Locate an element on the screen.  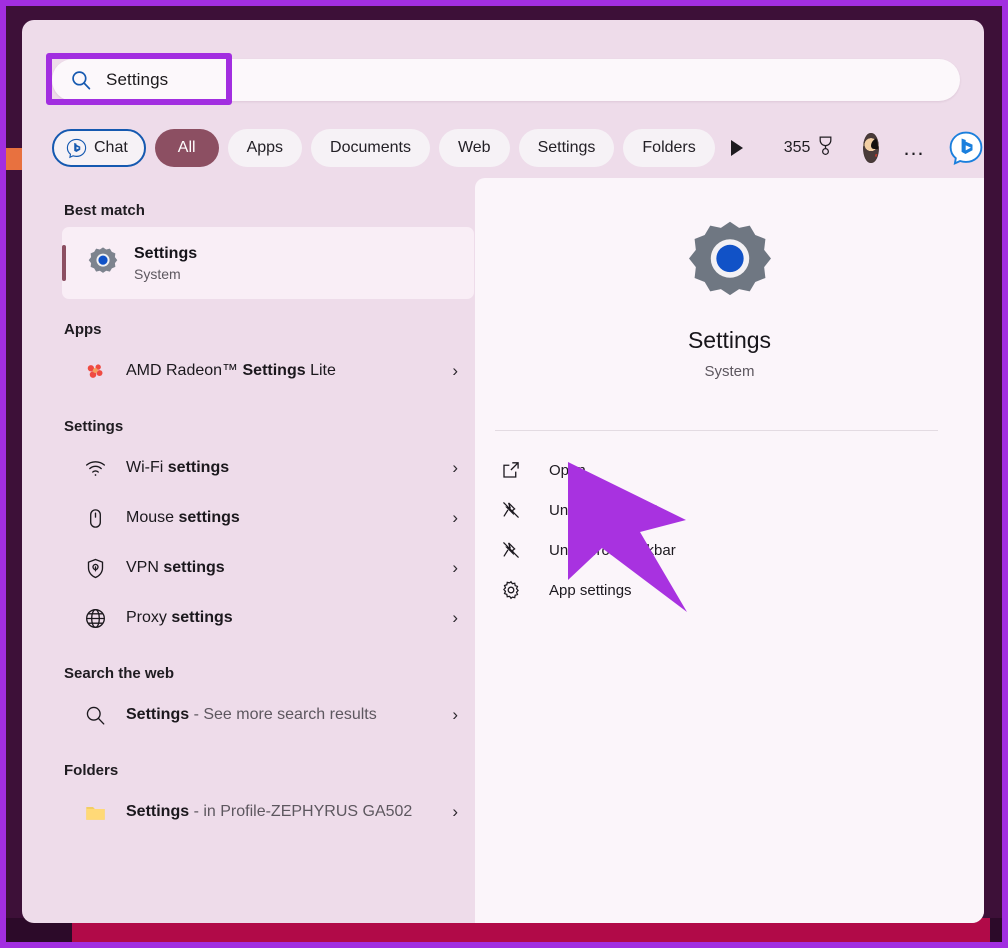
filter-tab-settings: Settings is located at coordinates (566, 148).